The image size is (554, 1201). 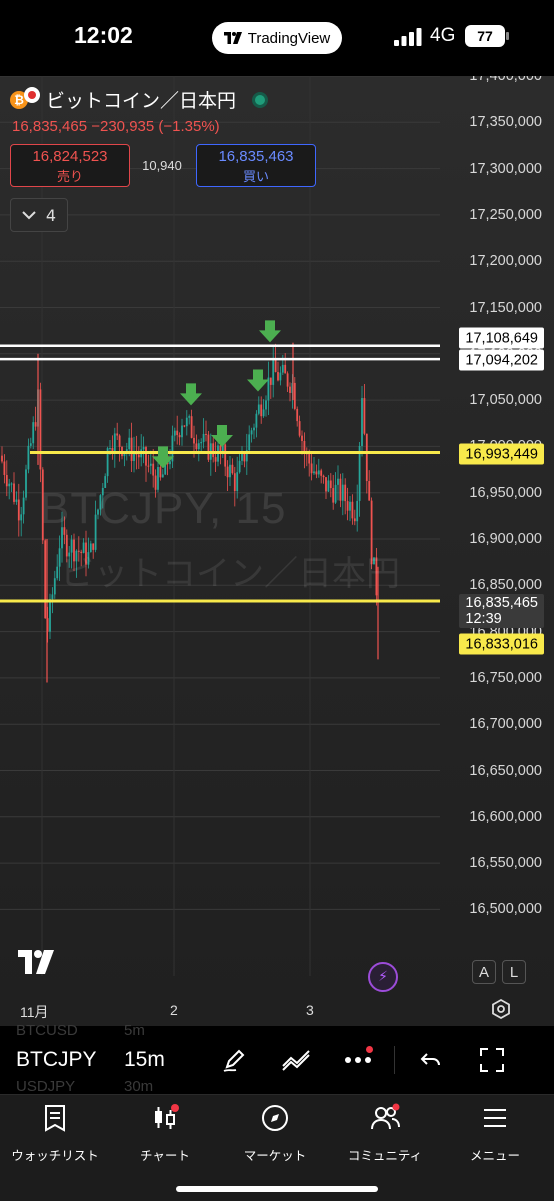 What do you see at coordinates (134, 1030) in the screenshot?
I see `ghost-interval-above: 5m` at bounding box center [134, 1030].